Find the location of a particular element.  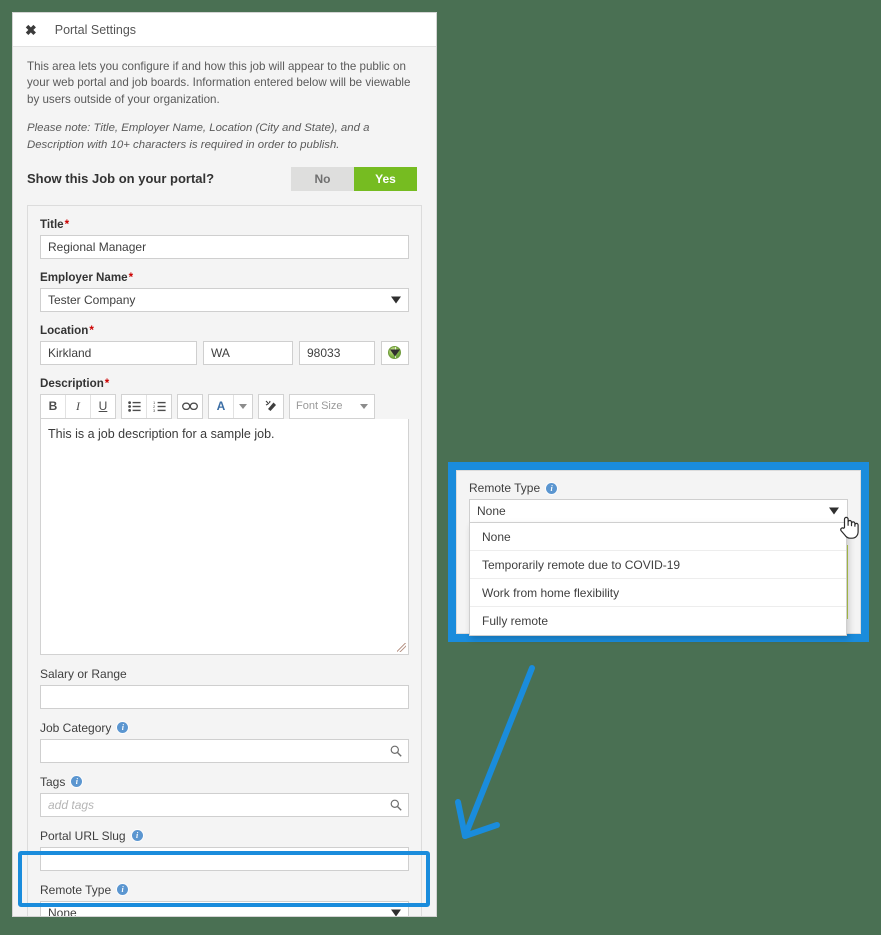

salary-input is located at coordinates (224, 696).